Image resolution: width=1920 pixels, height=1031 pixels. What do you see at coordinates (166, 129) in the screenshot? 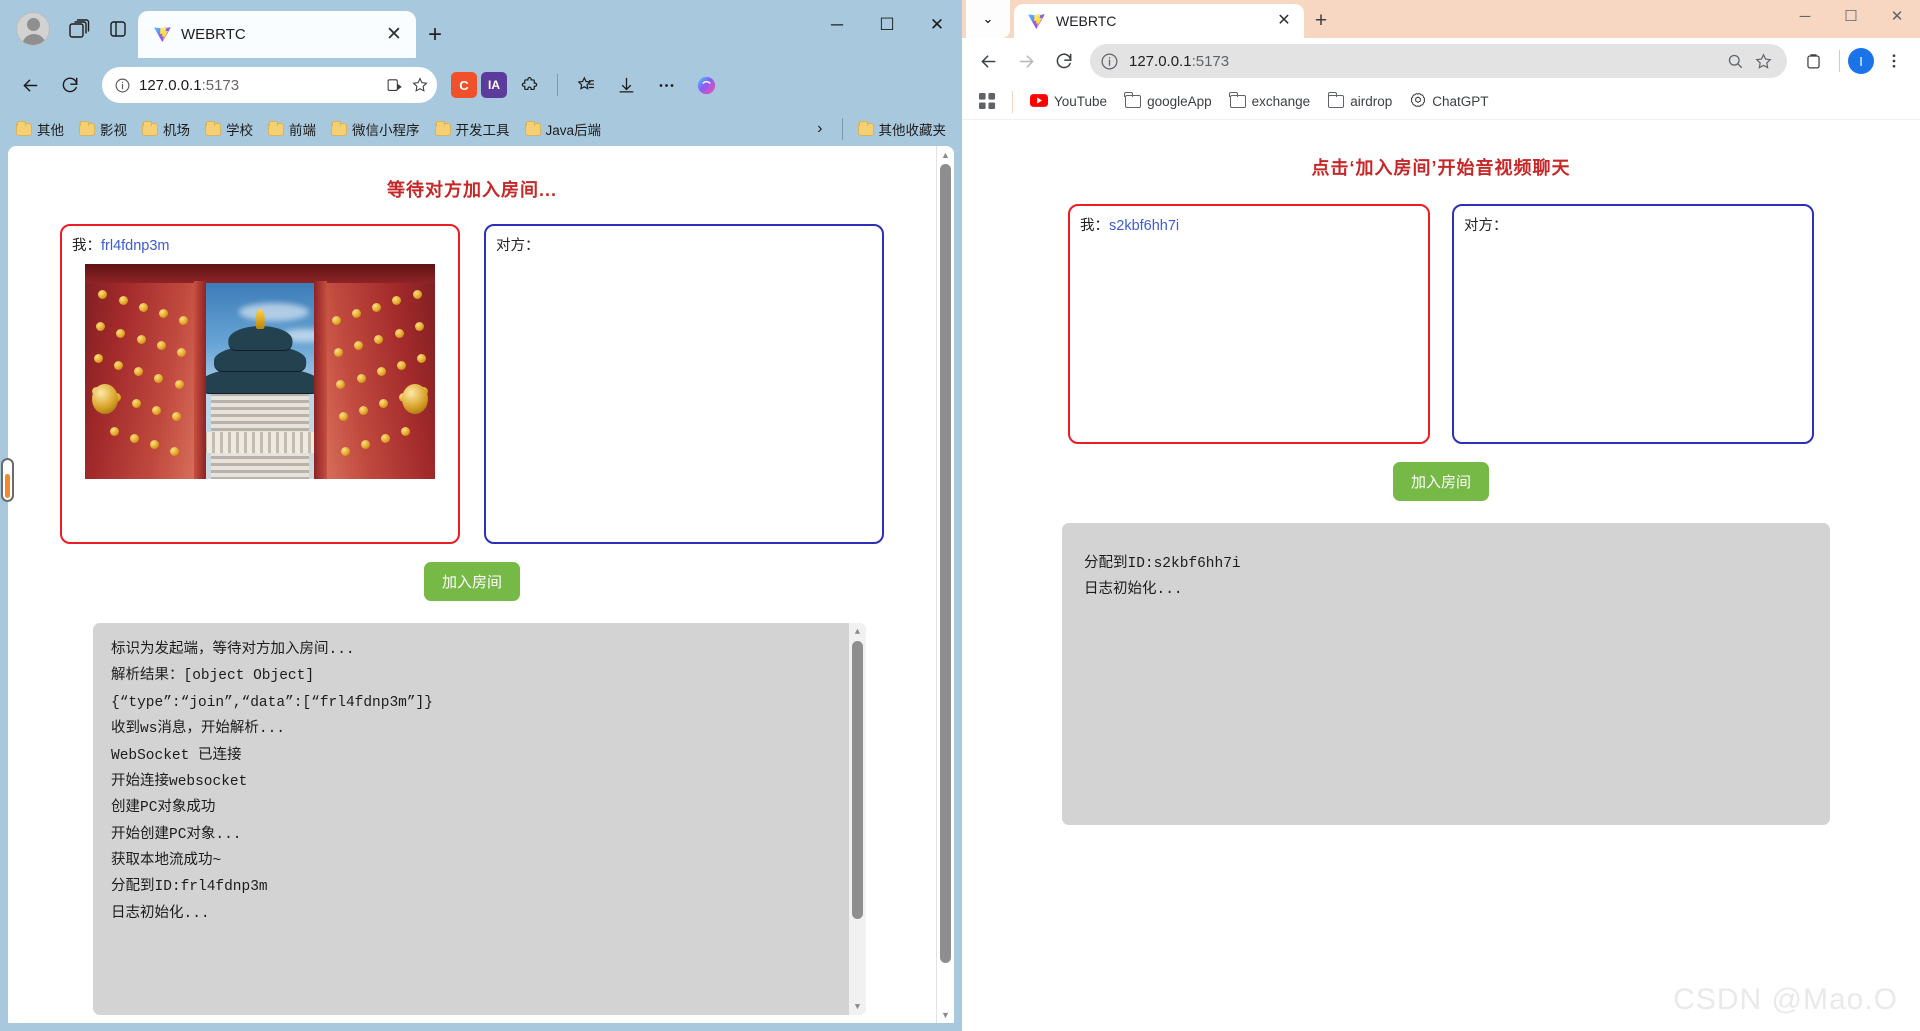
I see `bookmark-item: 机场` at bounding box center [166, 129].